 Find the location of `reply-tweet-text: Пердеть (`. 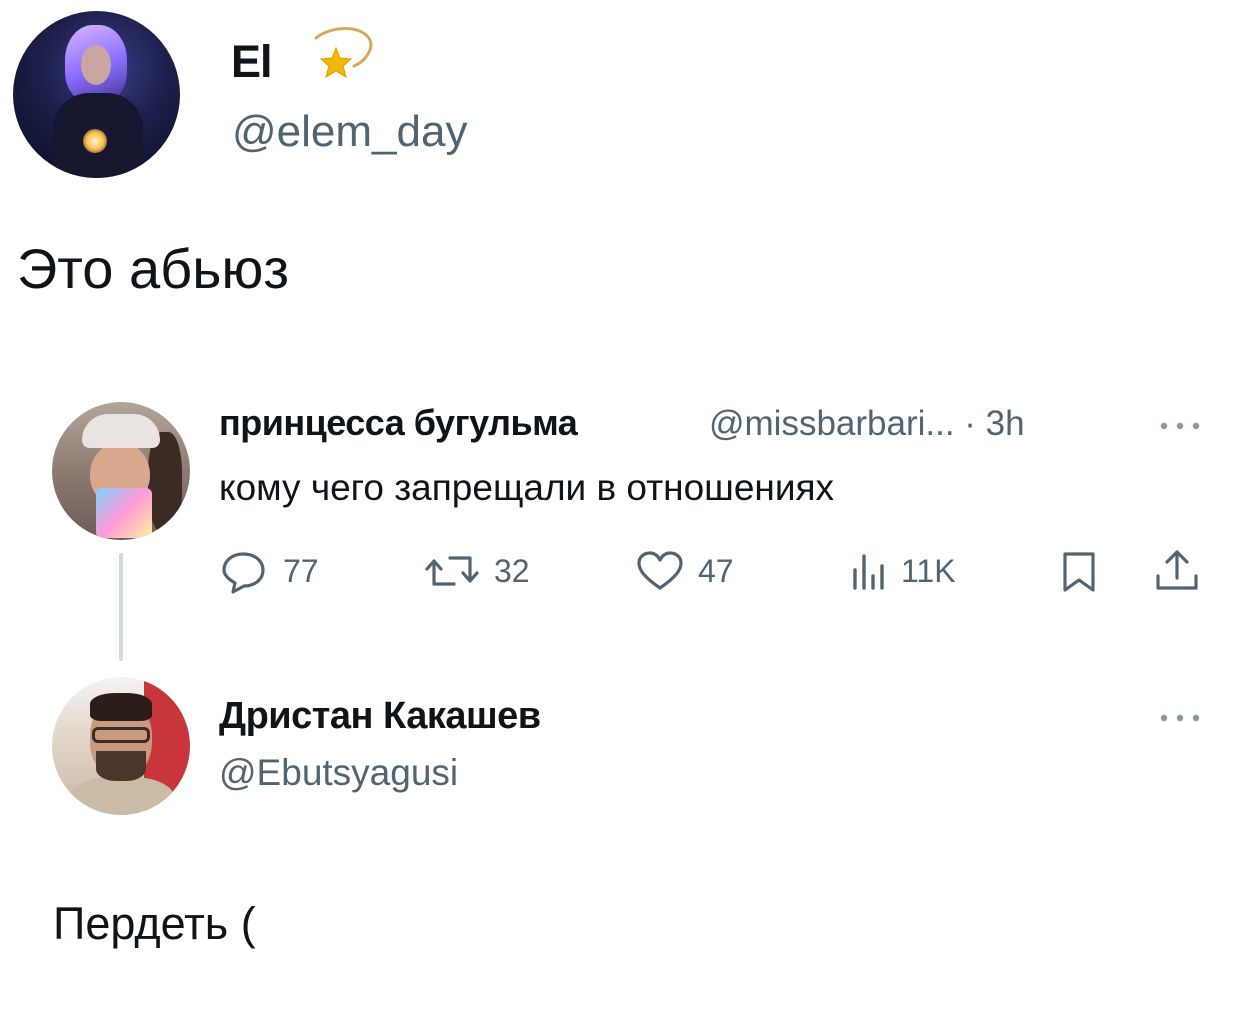

reply-tweet-text: Пердеть ( is located at coordinates (154, 923).